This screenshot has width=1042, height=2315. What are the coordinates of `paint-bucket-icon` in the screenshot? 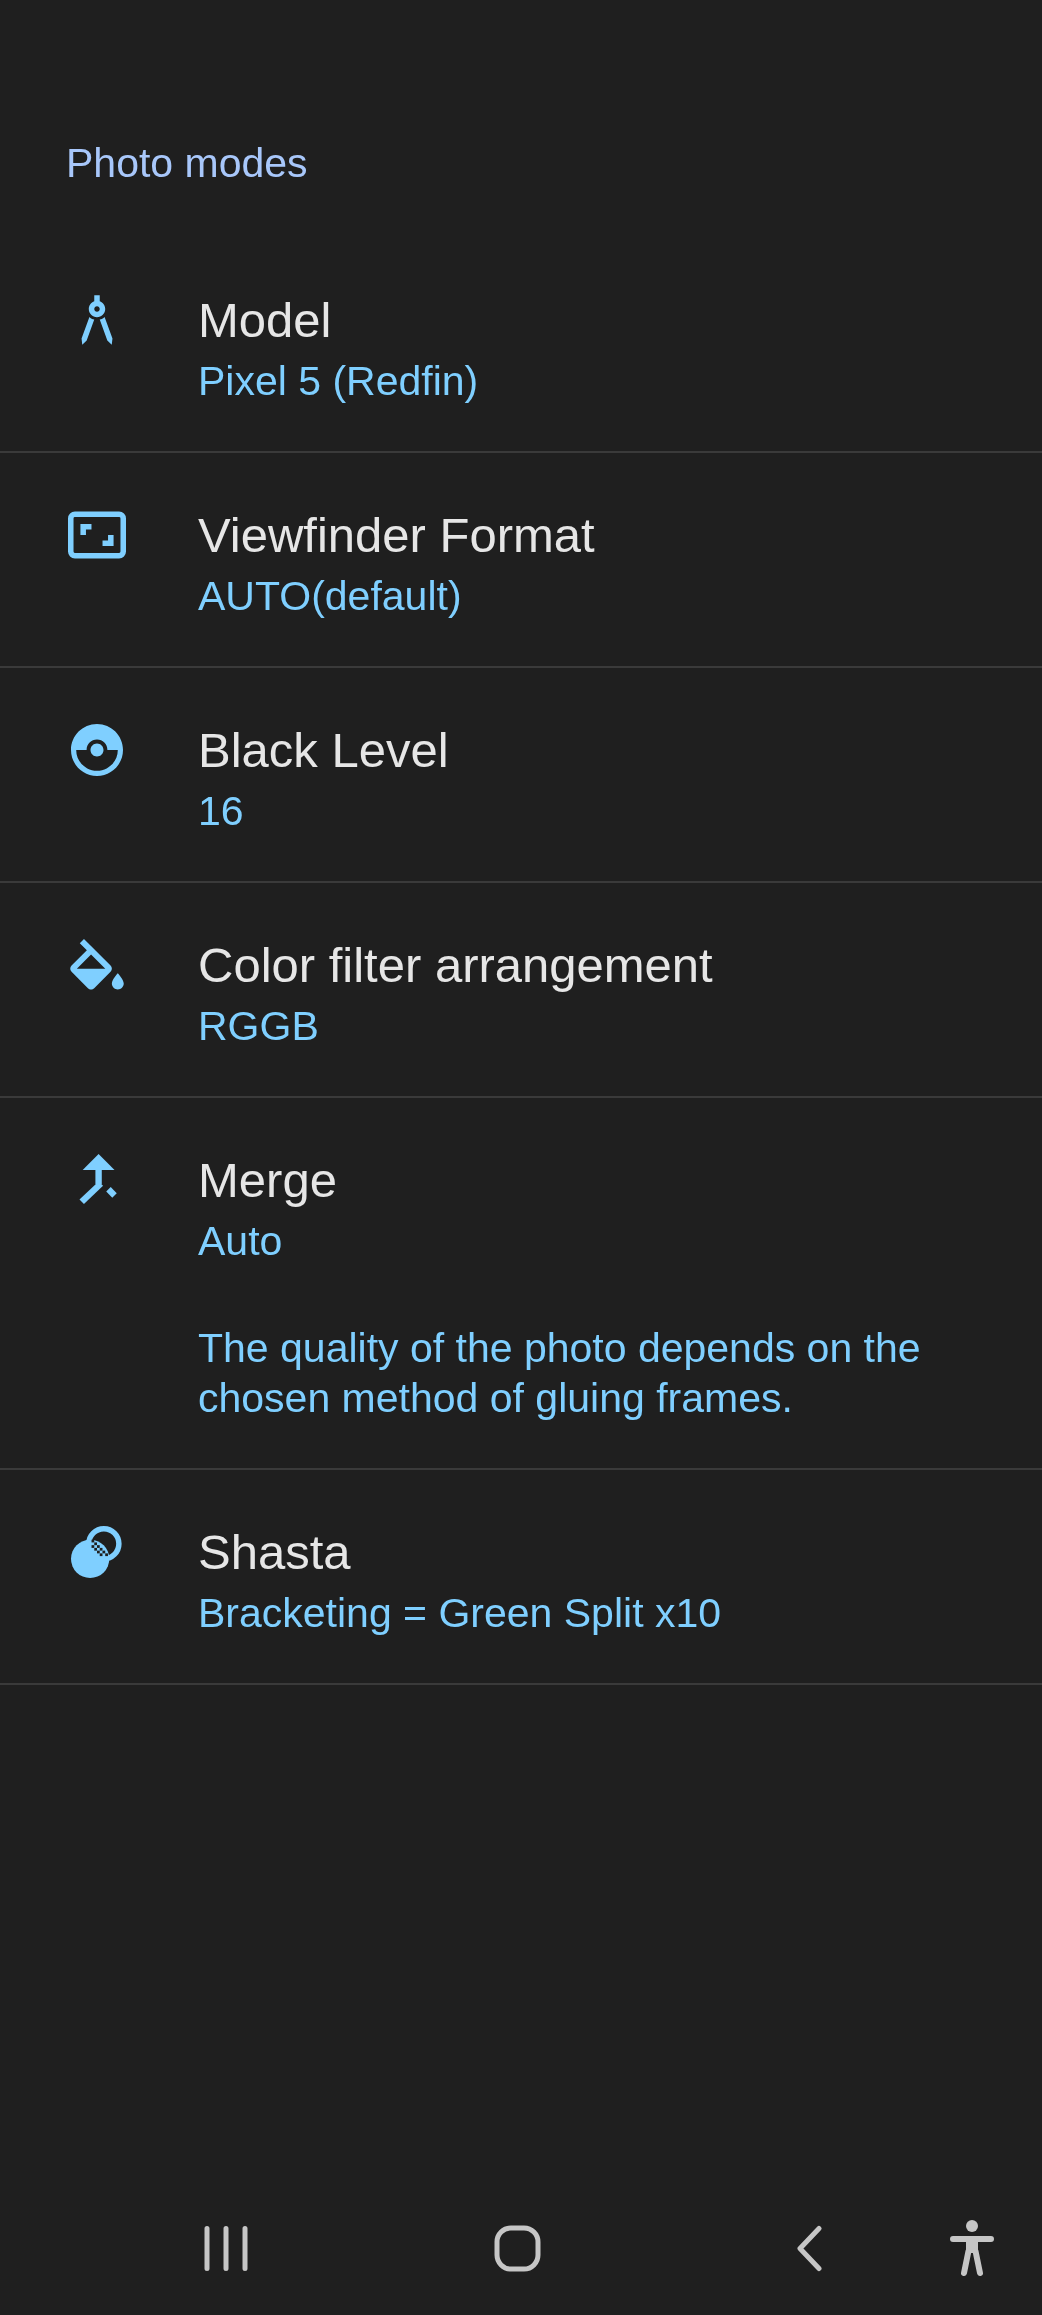 It's located at (97, 965).